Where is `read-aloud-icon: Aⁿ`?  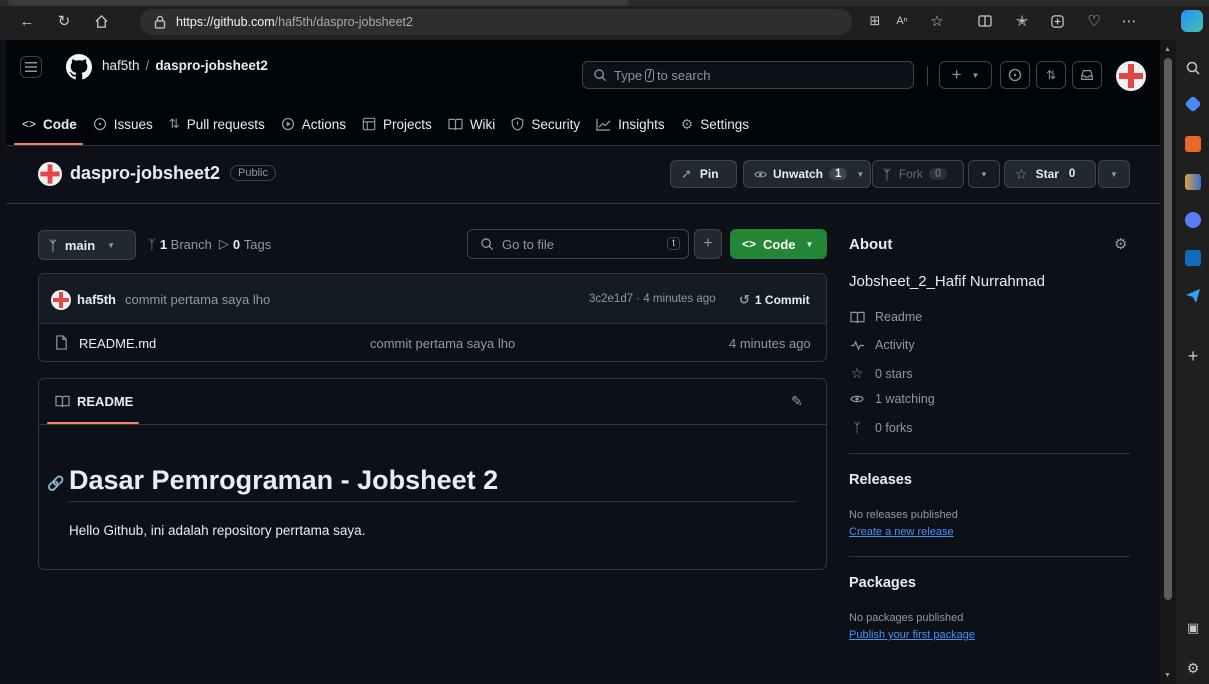 read-aloud-icon: Aⁿ is located at coordinates (902, 21).